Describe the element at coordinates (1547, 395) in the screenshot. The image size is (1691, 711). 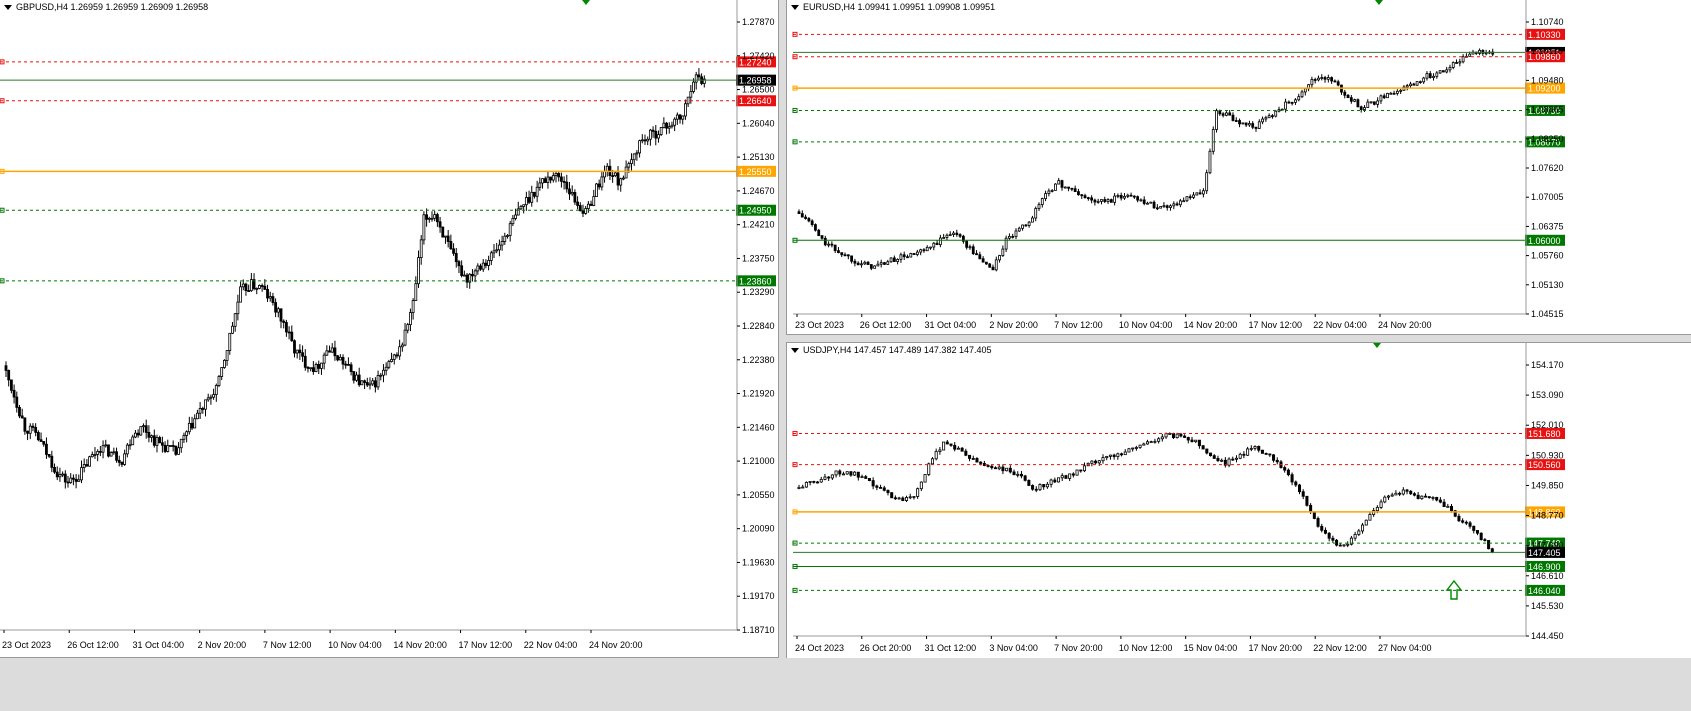
I see `price-scale-label: 153.090` at that location.